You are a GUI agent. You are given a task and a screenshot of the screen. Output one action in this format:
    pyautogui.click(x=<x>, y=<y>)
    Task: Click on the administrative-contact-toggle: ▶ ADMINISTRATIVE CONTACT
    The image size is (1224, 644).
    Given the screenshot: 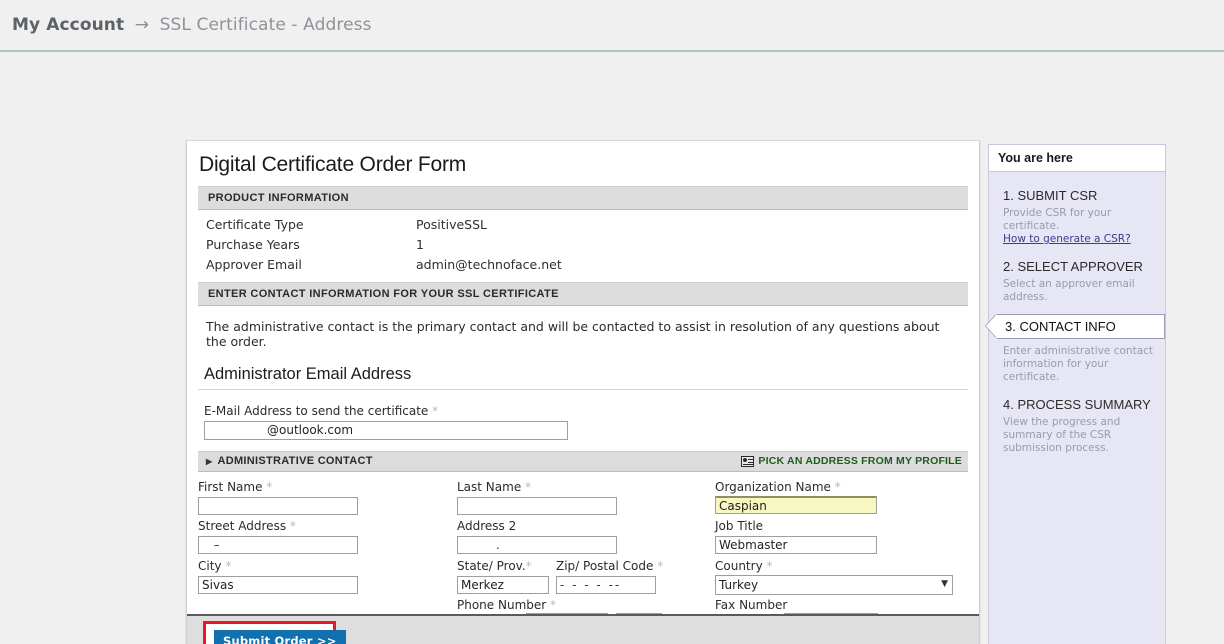 What is the action you would take?
    pyautogui.click(x=289, y=461)
    